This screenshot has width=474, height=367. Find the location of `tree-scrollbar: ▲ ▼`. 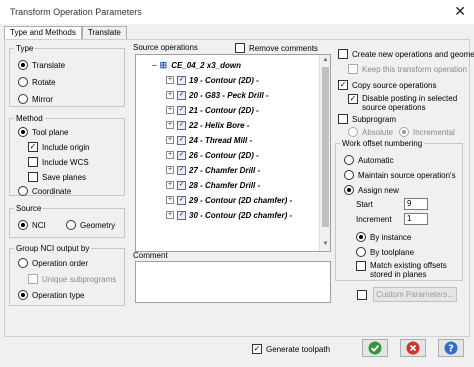

tree-scrollbar: ▲ ▼ is located at coordinates (324, 153).